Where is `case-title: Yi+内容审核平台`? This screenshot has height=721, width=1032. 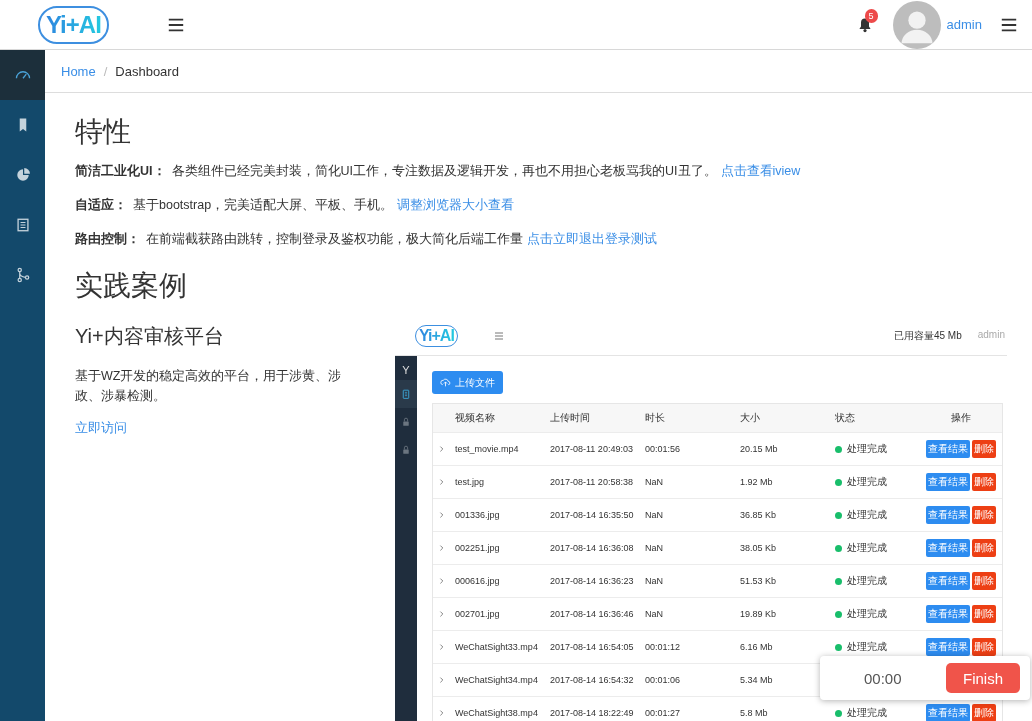
case-title: Yi+内容审核平台 is located at coordinates (150, 336).